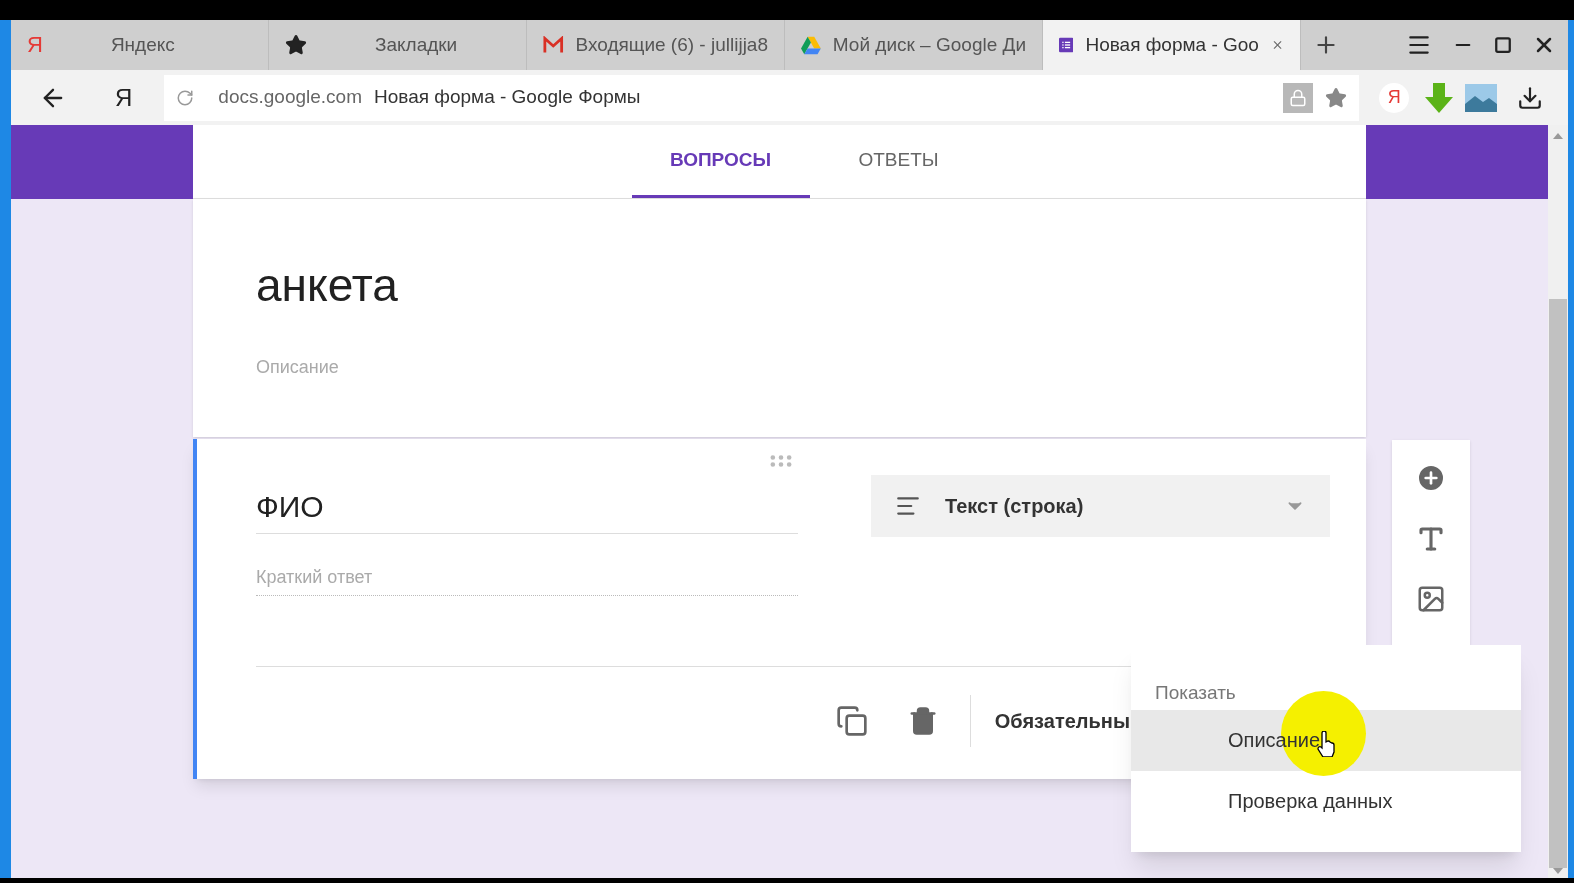 Image resolution: width=1574 pixels, height=883 pixels. Describe the element at coordinates (929, 44) in the screenshot. I see `tab-title: Мой диск – Google Ди` at that location.